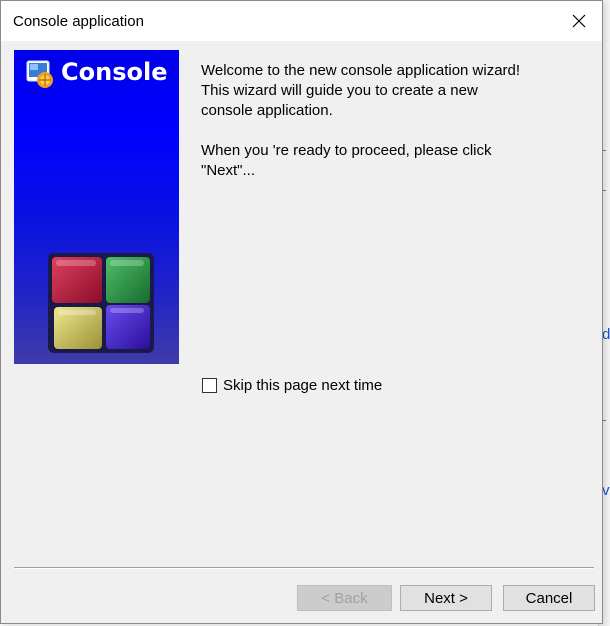 Image resolution: width=610 pixels, height=626 pixels. What do you see at coordinates (101, 303) in the screenshot?
I see `codeblocks-cubes-logo` at bounding box center [101, 303].